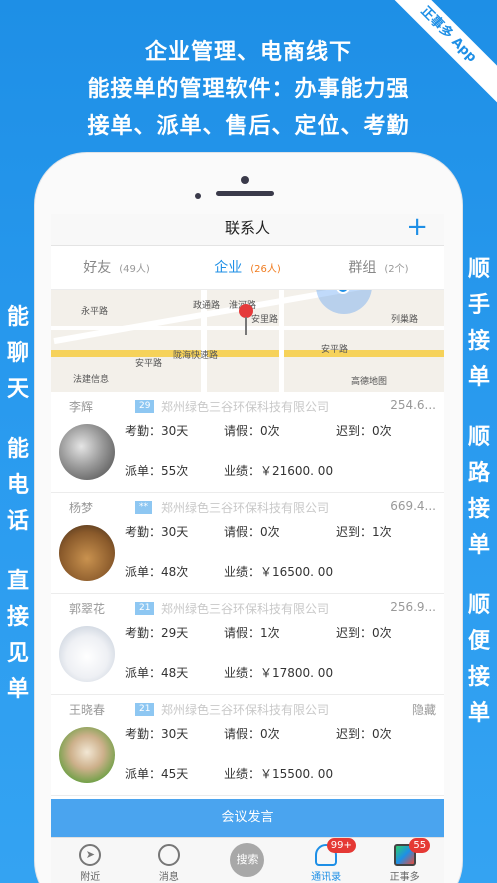 The image size is (497, 883). I want to click on left-feature-3: 直接见单, so click(17, 635).